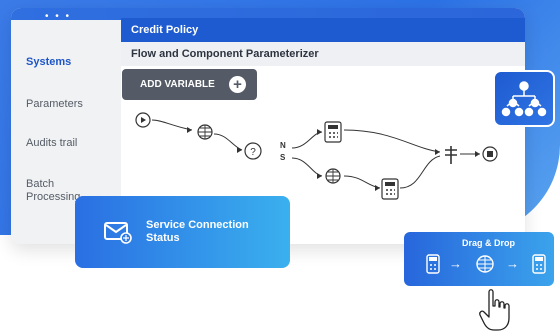 This screenshot has height=335, width=560. I want to click on page-subtitle: Flow and Component Parameterizer, so click(323, 54).